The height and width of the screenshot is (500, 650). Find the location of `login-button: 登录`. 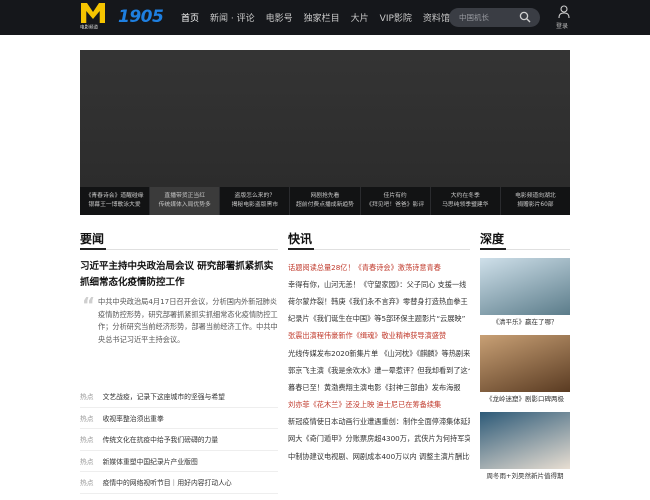

login-button: 登录 is located at coordinates (564, 18).